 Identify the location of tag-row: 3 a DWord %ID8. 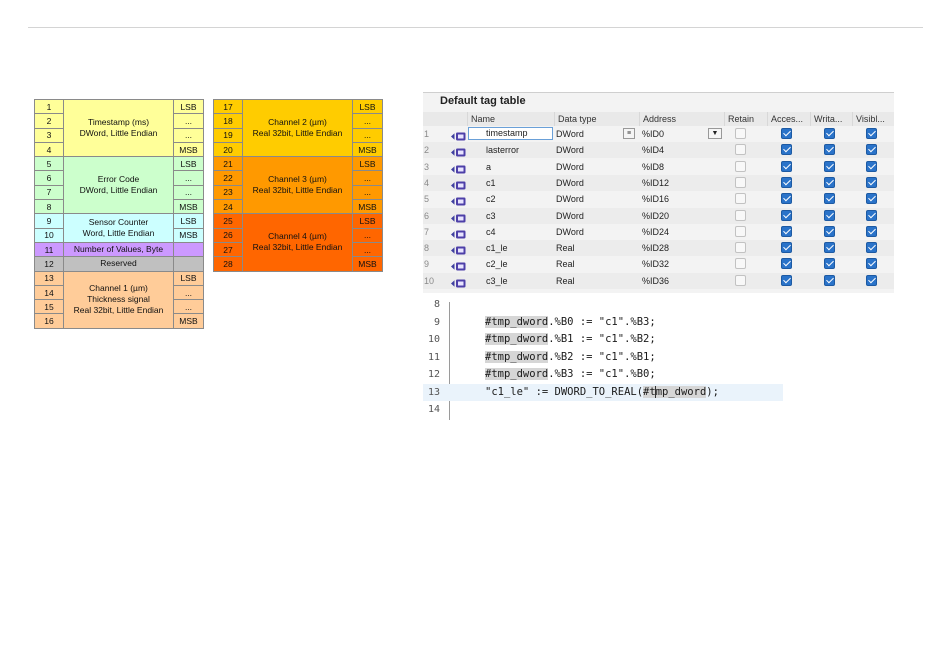
(658, 167).